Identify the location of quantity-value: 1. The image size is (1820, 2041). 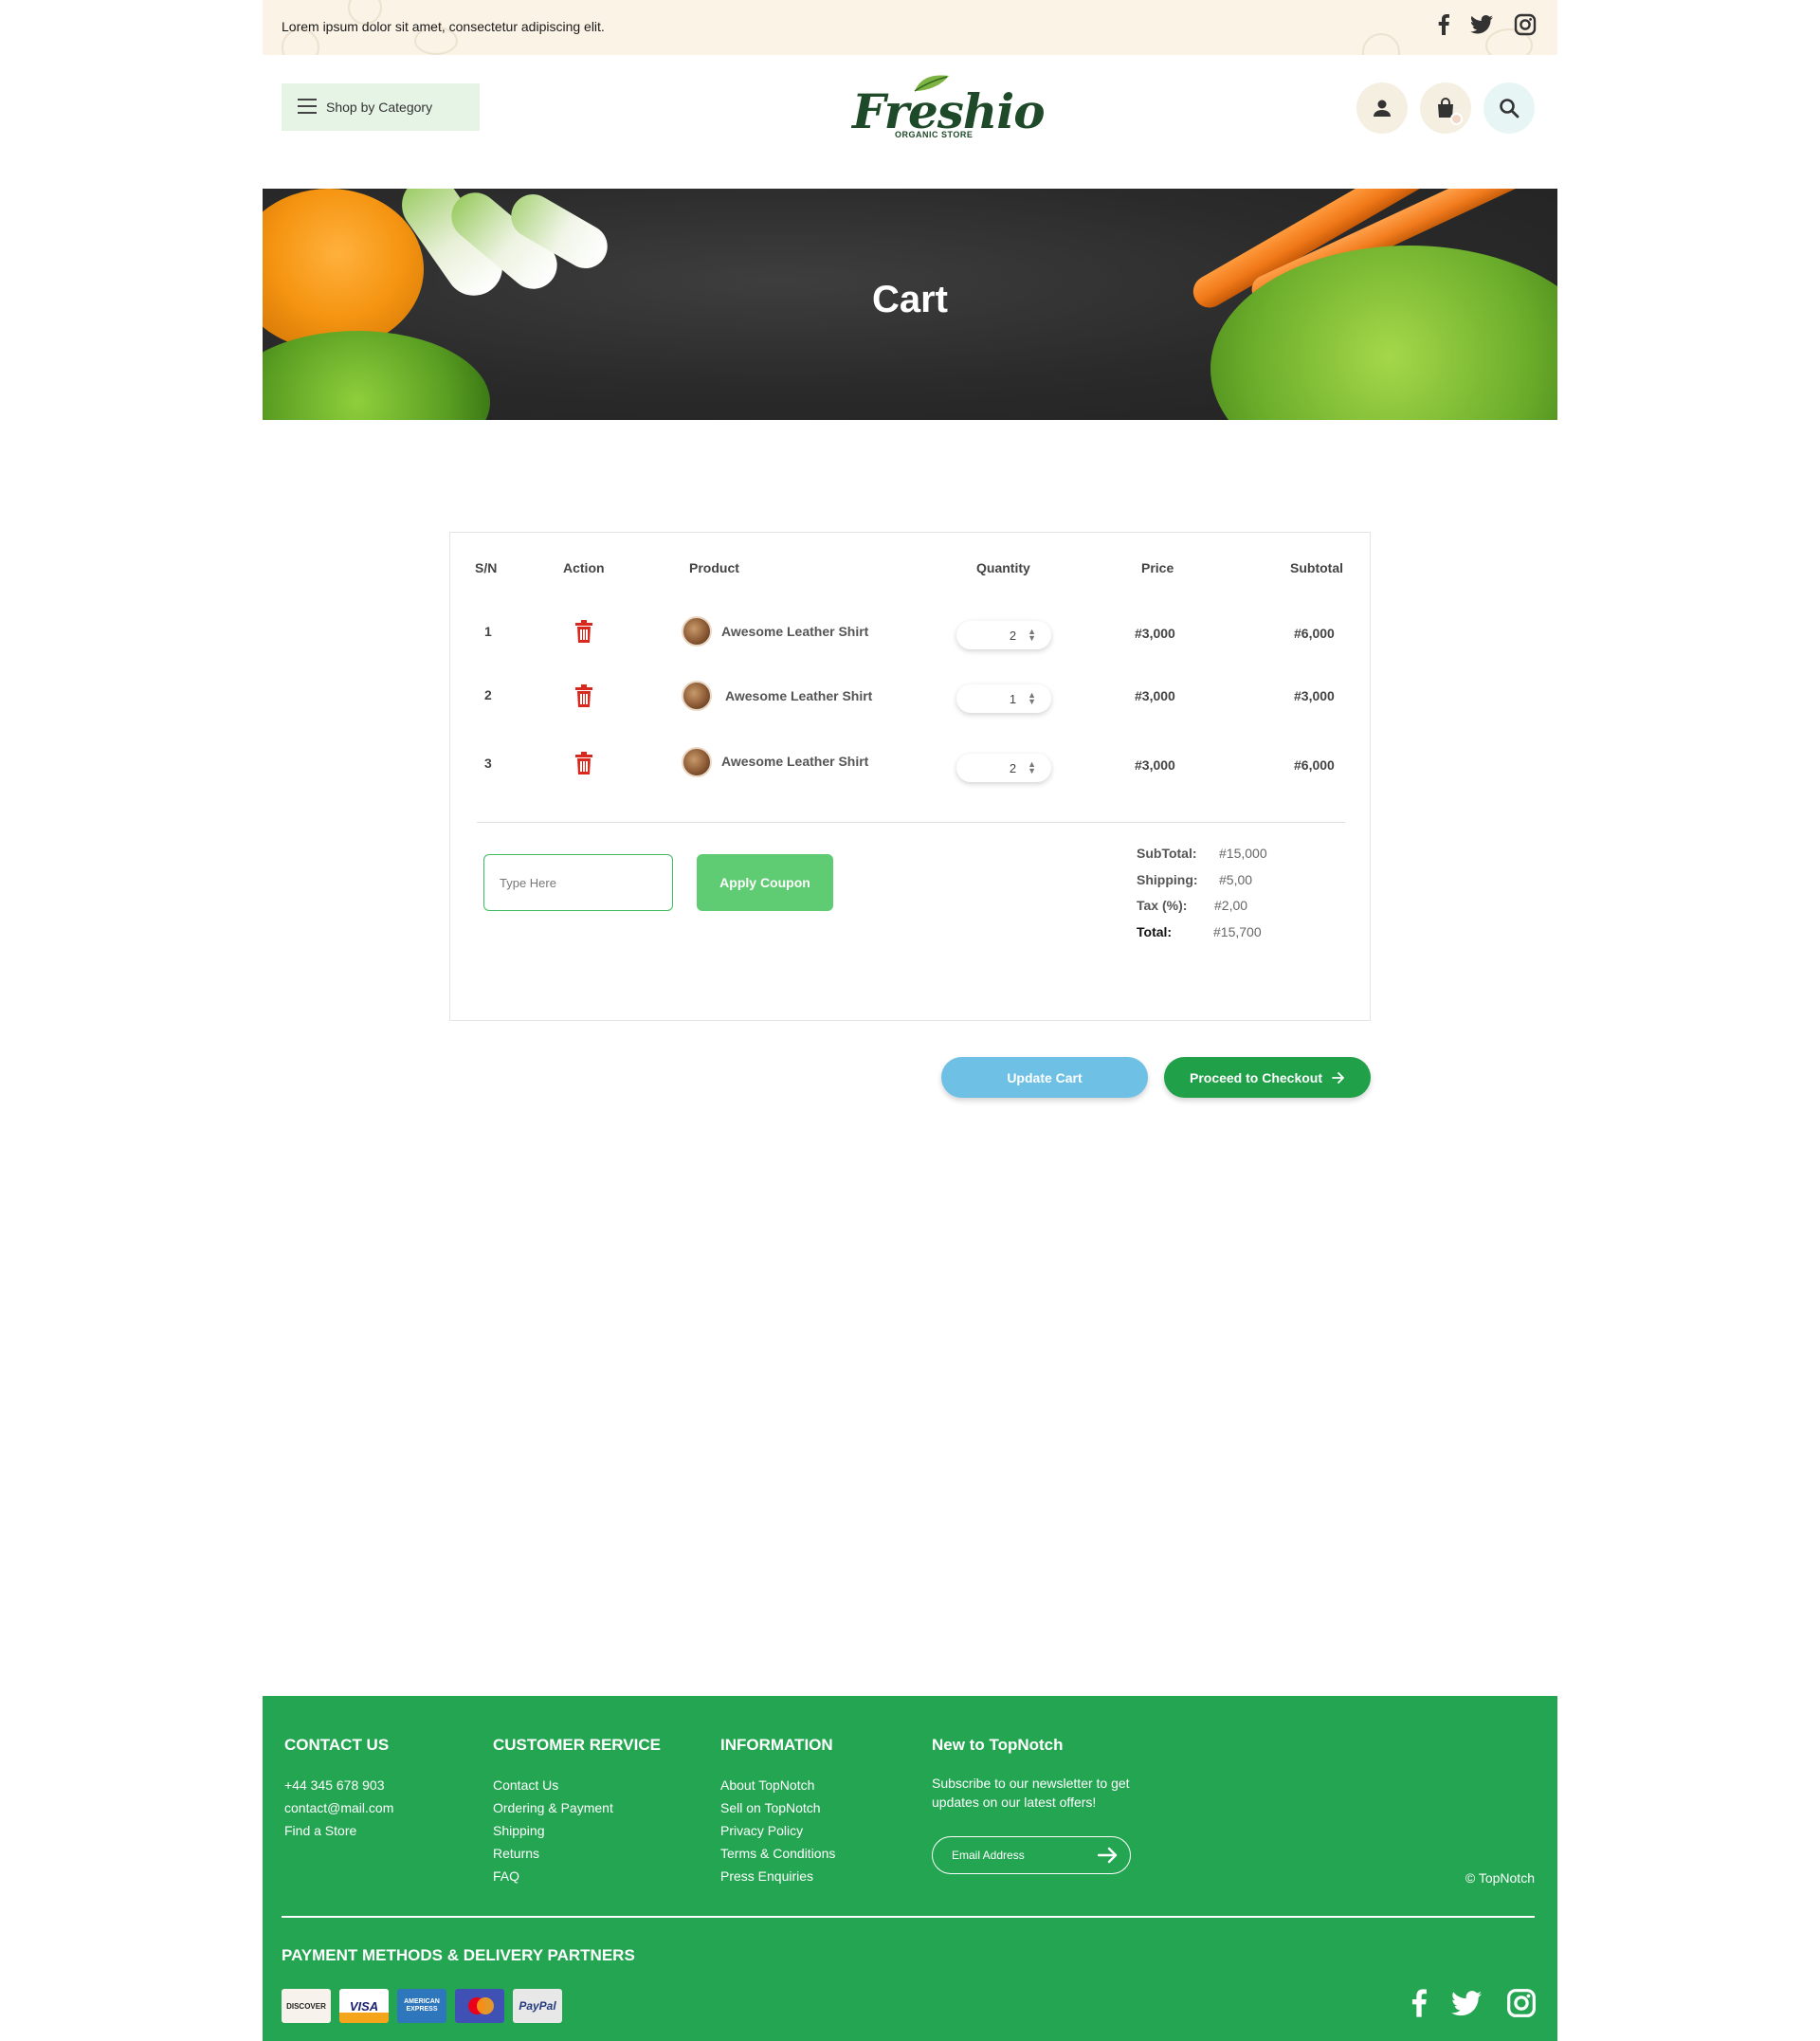
(1013, 698).